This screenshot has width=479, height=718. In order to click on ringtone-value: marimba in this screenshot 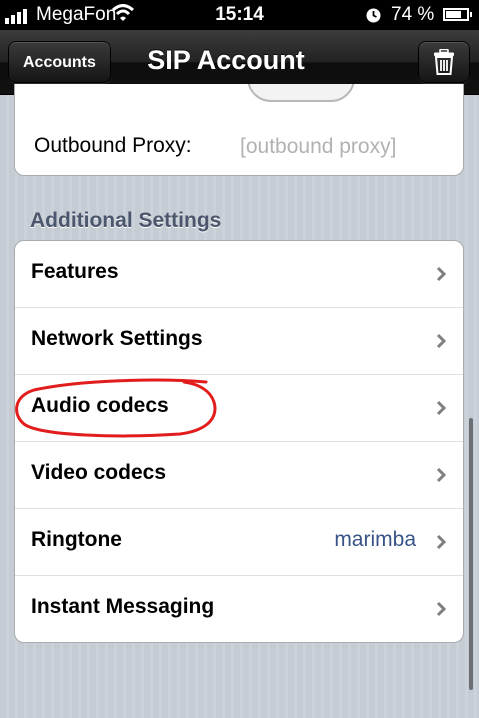, I will do `click(375, 539)`.